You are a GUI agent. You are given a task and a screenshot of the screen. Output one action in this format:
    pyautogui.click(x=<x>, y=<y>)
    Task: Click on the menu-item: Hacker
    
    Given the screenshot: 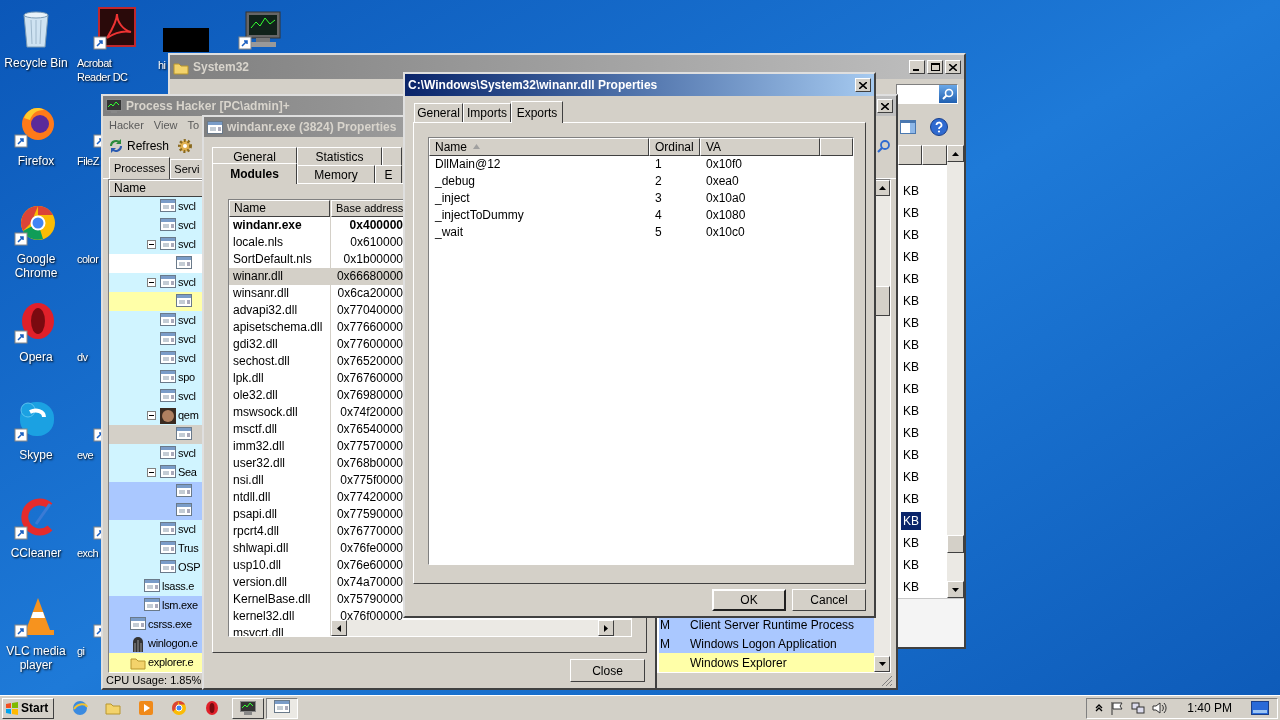 What is the action you would take?
    pyautogui.click(x=126, y=125)
    